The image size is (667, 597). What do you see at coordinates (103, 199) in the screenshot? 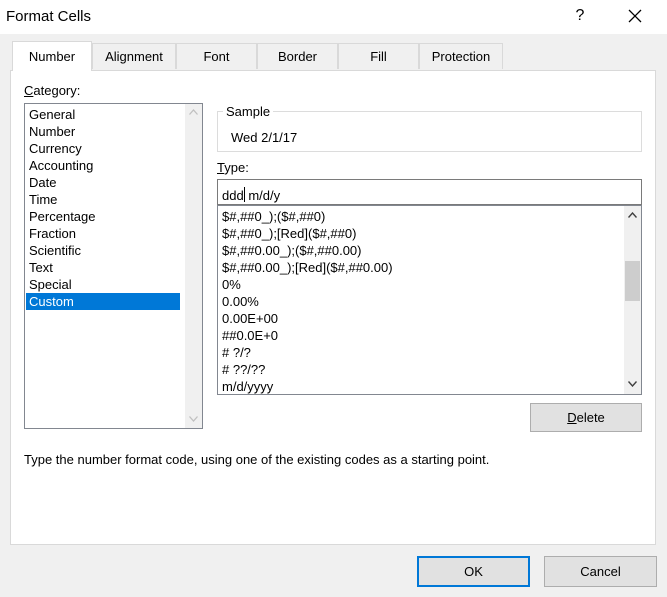
I see `category-item-time: Time` at bounding box center [103, 199].